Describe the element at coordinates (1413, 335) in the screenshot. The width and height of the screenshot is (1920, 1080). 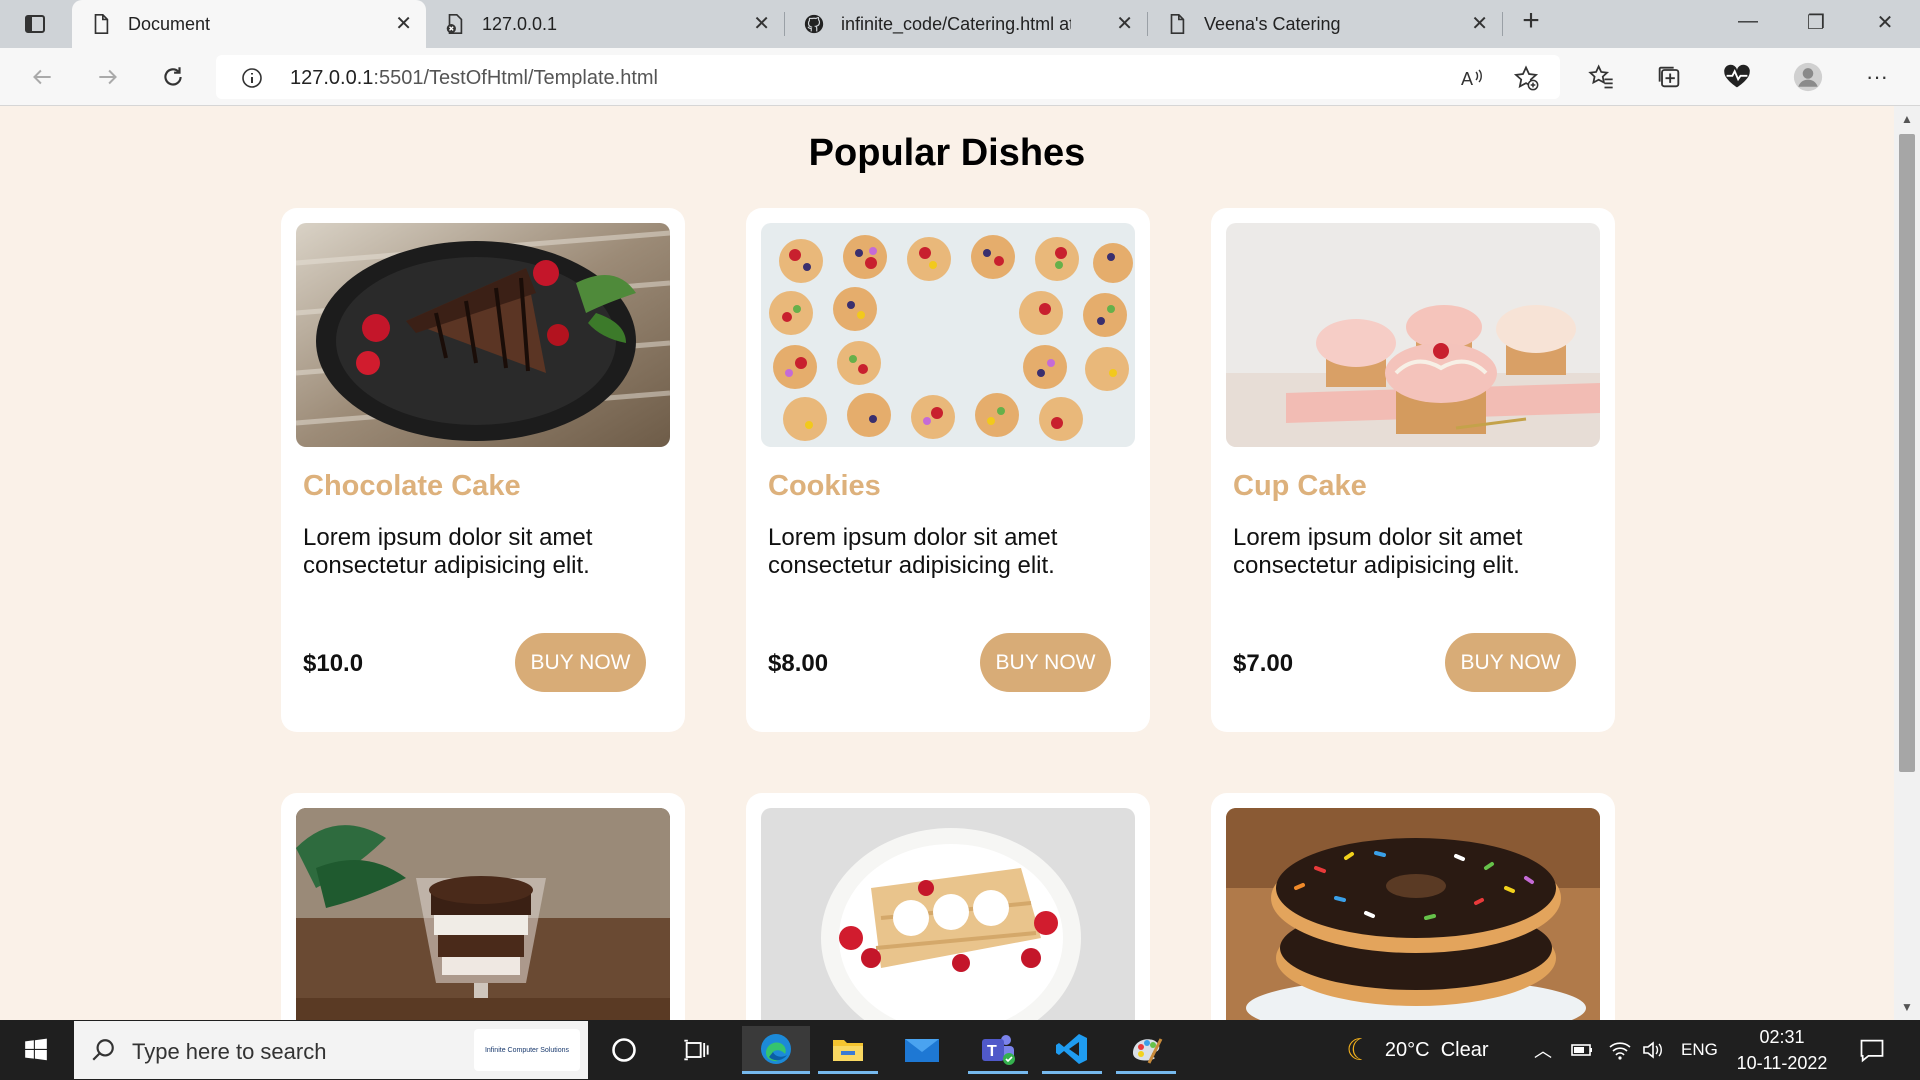
I see `cup-cake-image` at that location.